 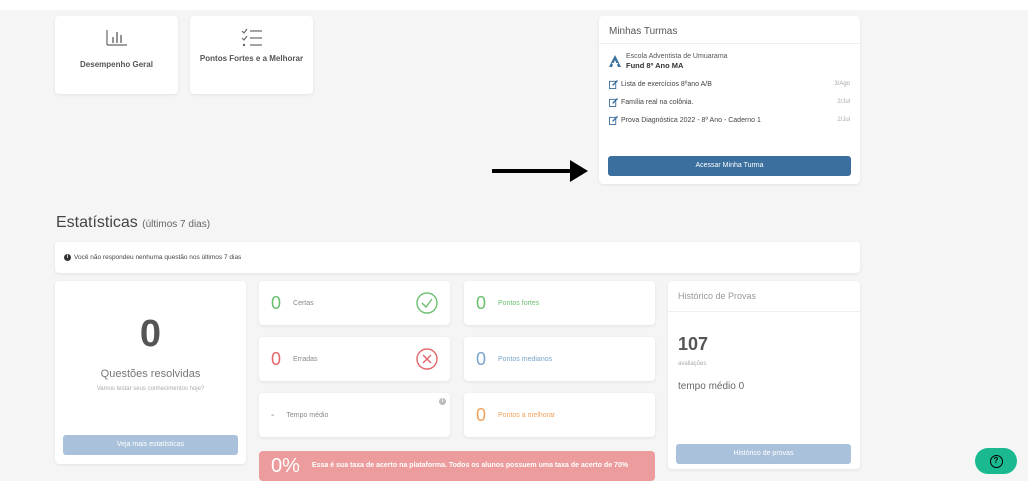 I want to click on top-bar, so click(x=514, y=5).